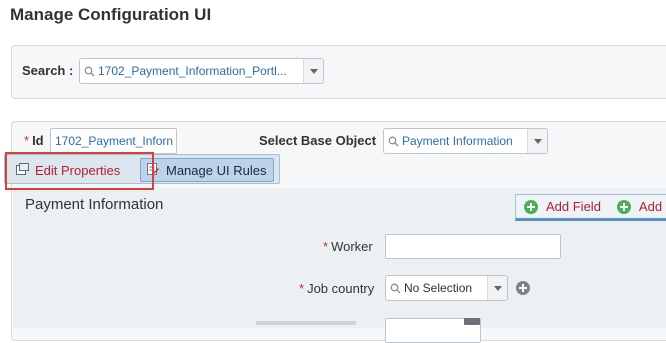  Describe the element at coordinates (48, 70) in the screenshot. I see `search-label: Search :` at that location.